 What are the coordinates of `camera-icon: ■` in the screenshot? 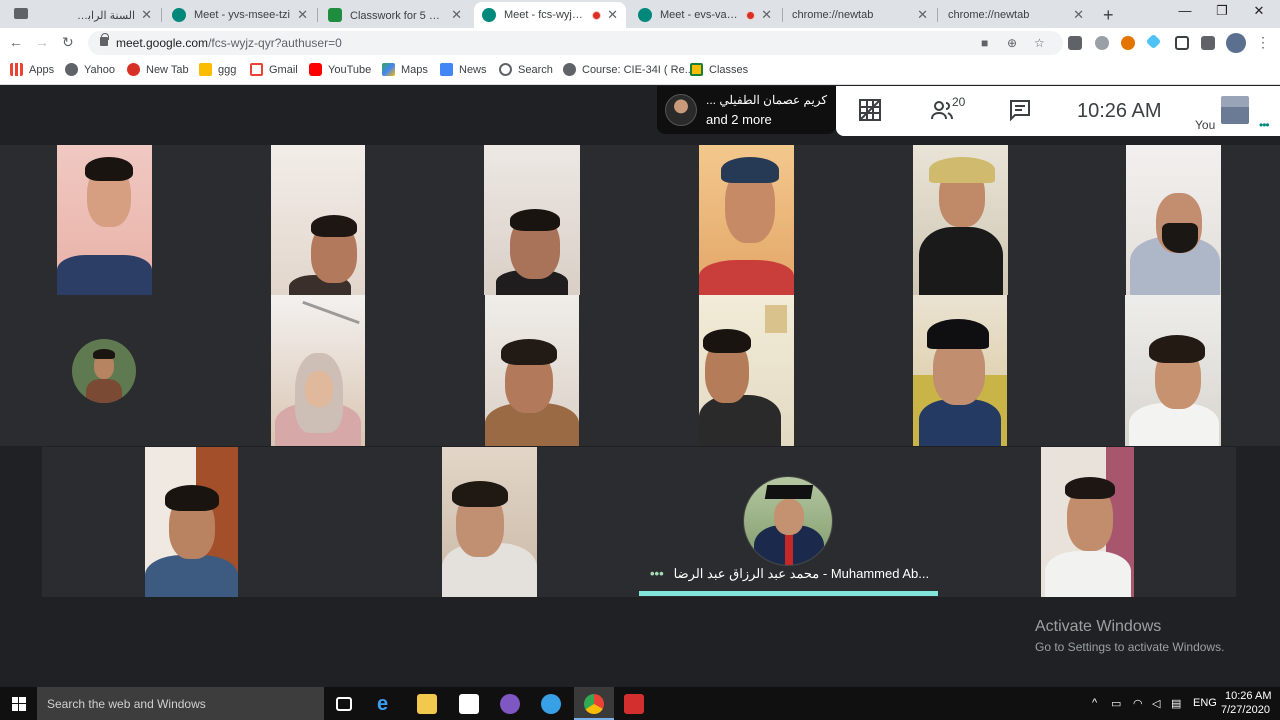 It's located at (984, 43).